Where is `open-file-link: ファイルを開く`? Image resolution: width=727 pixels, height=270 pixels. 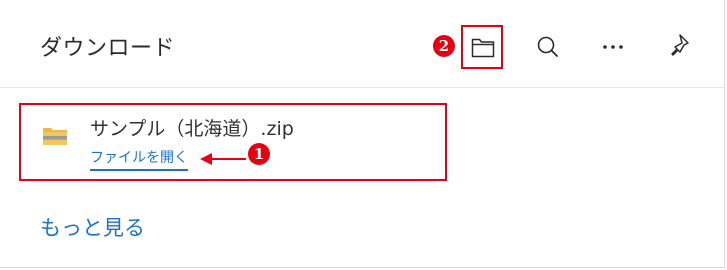
open-file-link: ファイルを開く is located at coordinates (139, 159).